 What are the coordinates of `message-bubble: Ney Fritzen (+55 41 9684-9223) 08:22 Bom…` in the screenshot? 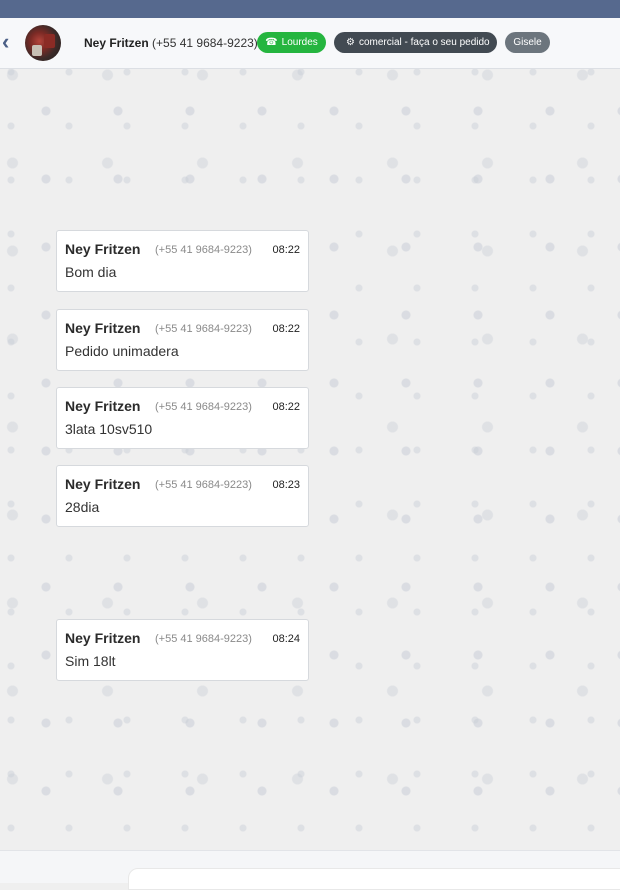 It's located at (182, 261).